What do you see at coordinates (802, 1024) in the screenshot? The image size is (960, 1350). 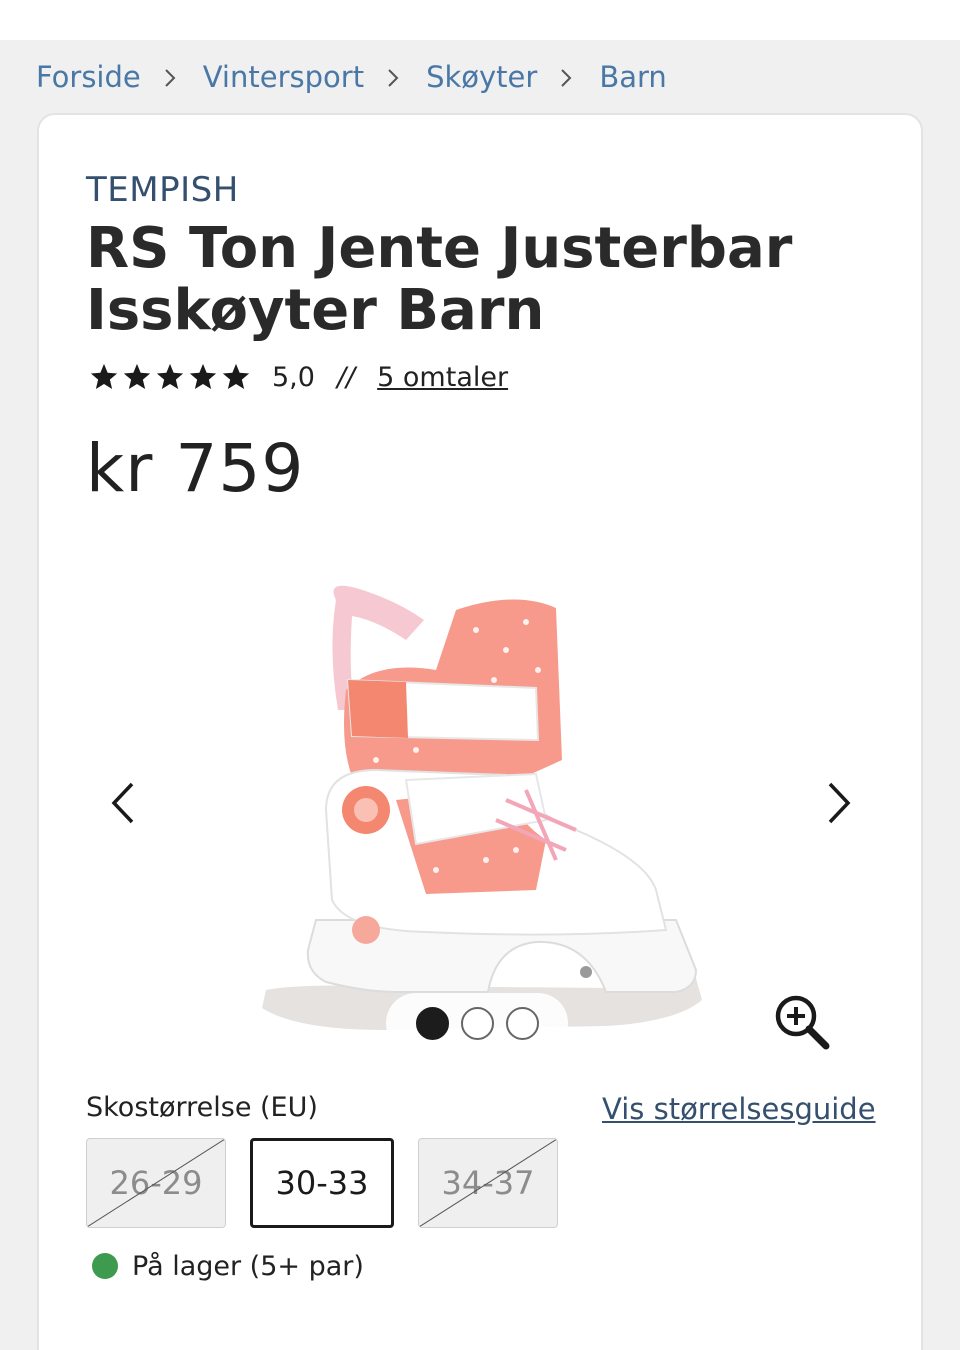 I see `zoom-in-icon` at bounding box center [802, 1024].